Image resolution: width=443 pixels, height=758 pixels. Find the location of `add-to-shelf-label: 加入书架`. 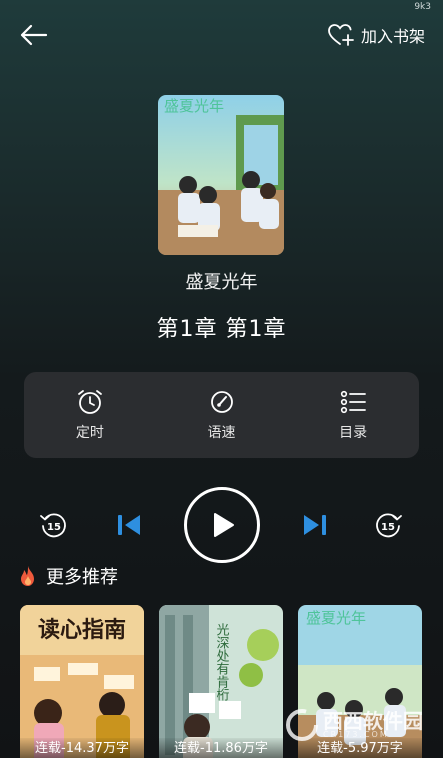

add-to-shelf-label: 加入书架 is located at coordinates (392, 36).